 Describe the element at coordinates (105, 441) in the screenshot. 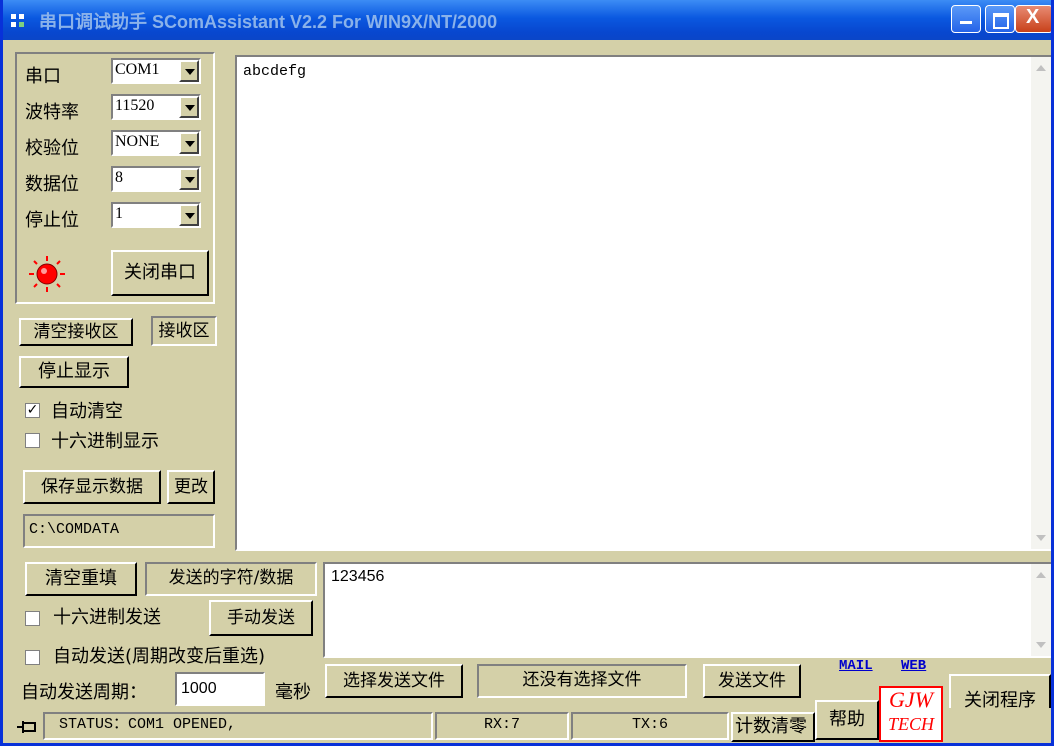

I see `hex-display-label: 十六进制显示` at that location.